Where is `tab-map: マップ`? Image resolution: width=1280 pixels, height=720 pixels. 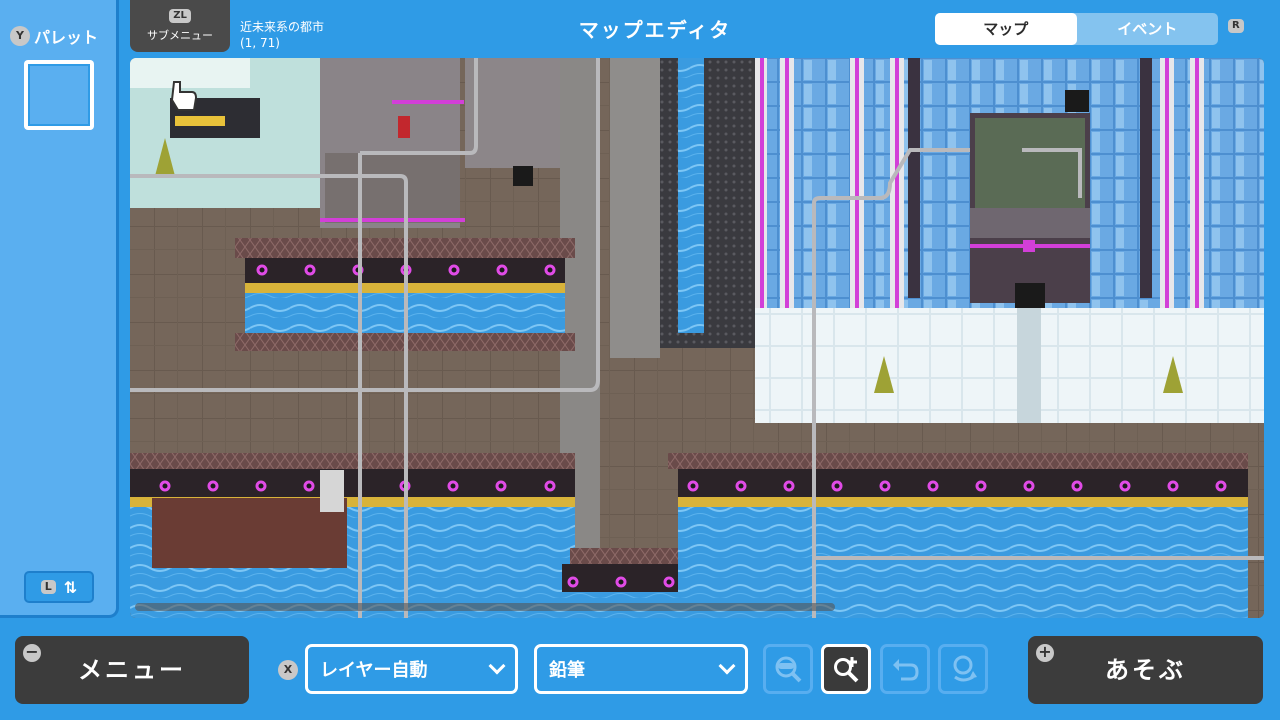
tab-map: マップ is located at coordinates (1006, 29).